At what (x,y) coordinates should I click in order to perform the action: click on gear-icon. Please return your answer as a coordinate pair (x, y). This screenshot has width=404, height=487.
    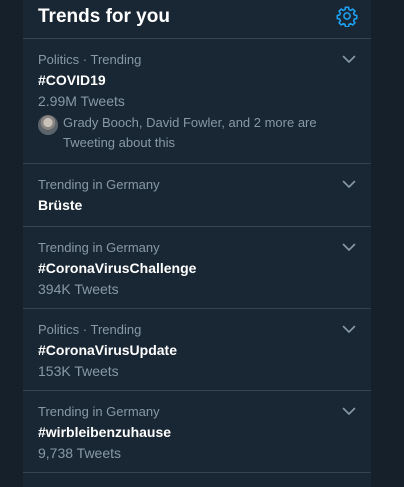
    Looking at the image, I should click on (347, 17).